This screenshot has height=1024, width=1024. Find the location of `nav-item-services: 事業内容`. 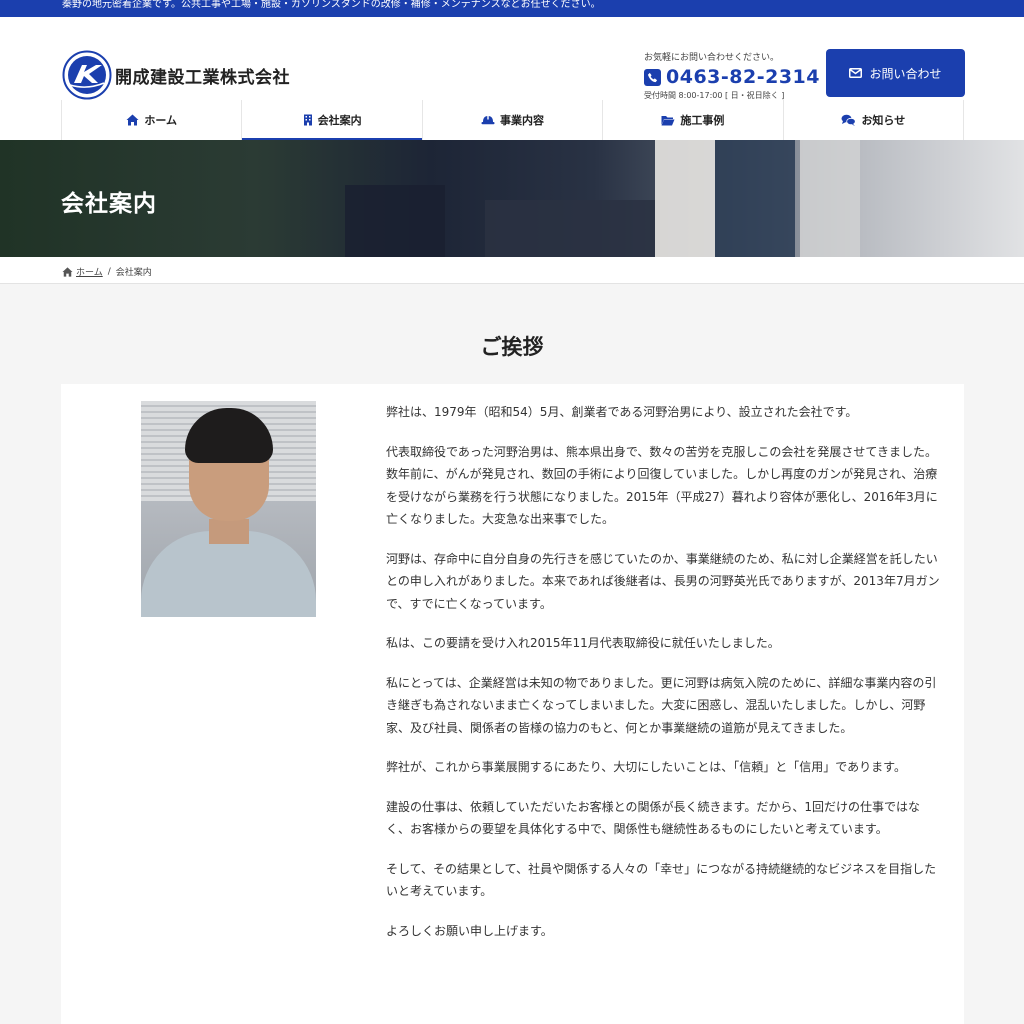

nav-item-services: 事業内容 is located at coordinates (513, 120).